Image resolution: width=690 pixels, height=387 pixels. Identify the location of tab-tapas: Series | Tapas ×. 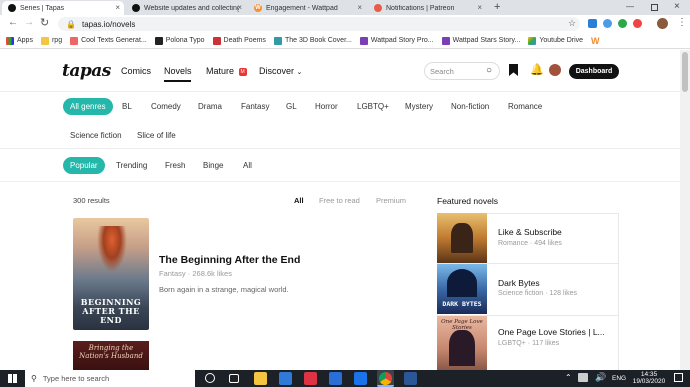
(63, 8).